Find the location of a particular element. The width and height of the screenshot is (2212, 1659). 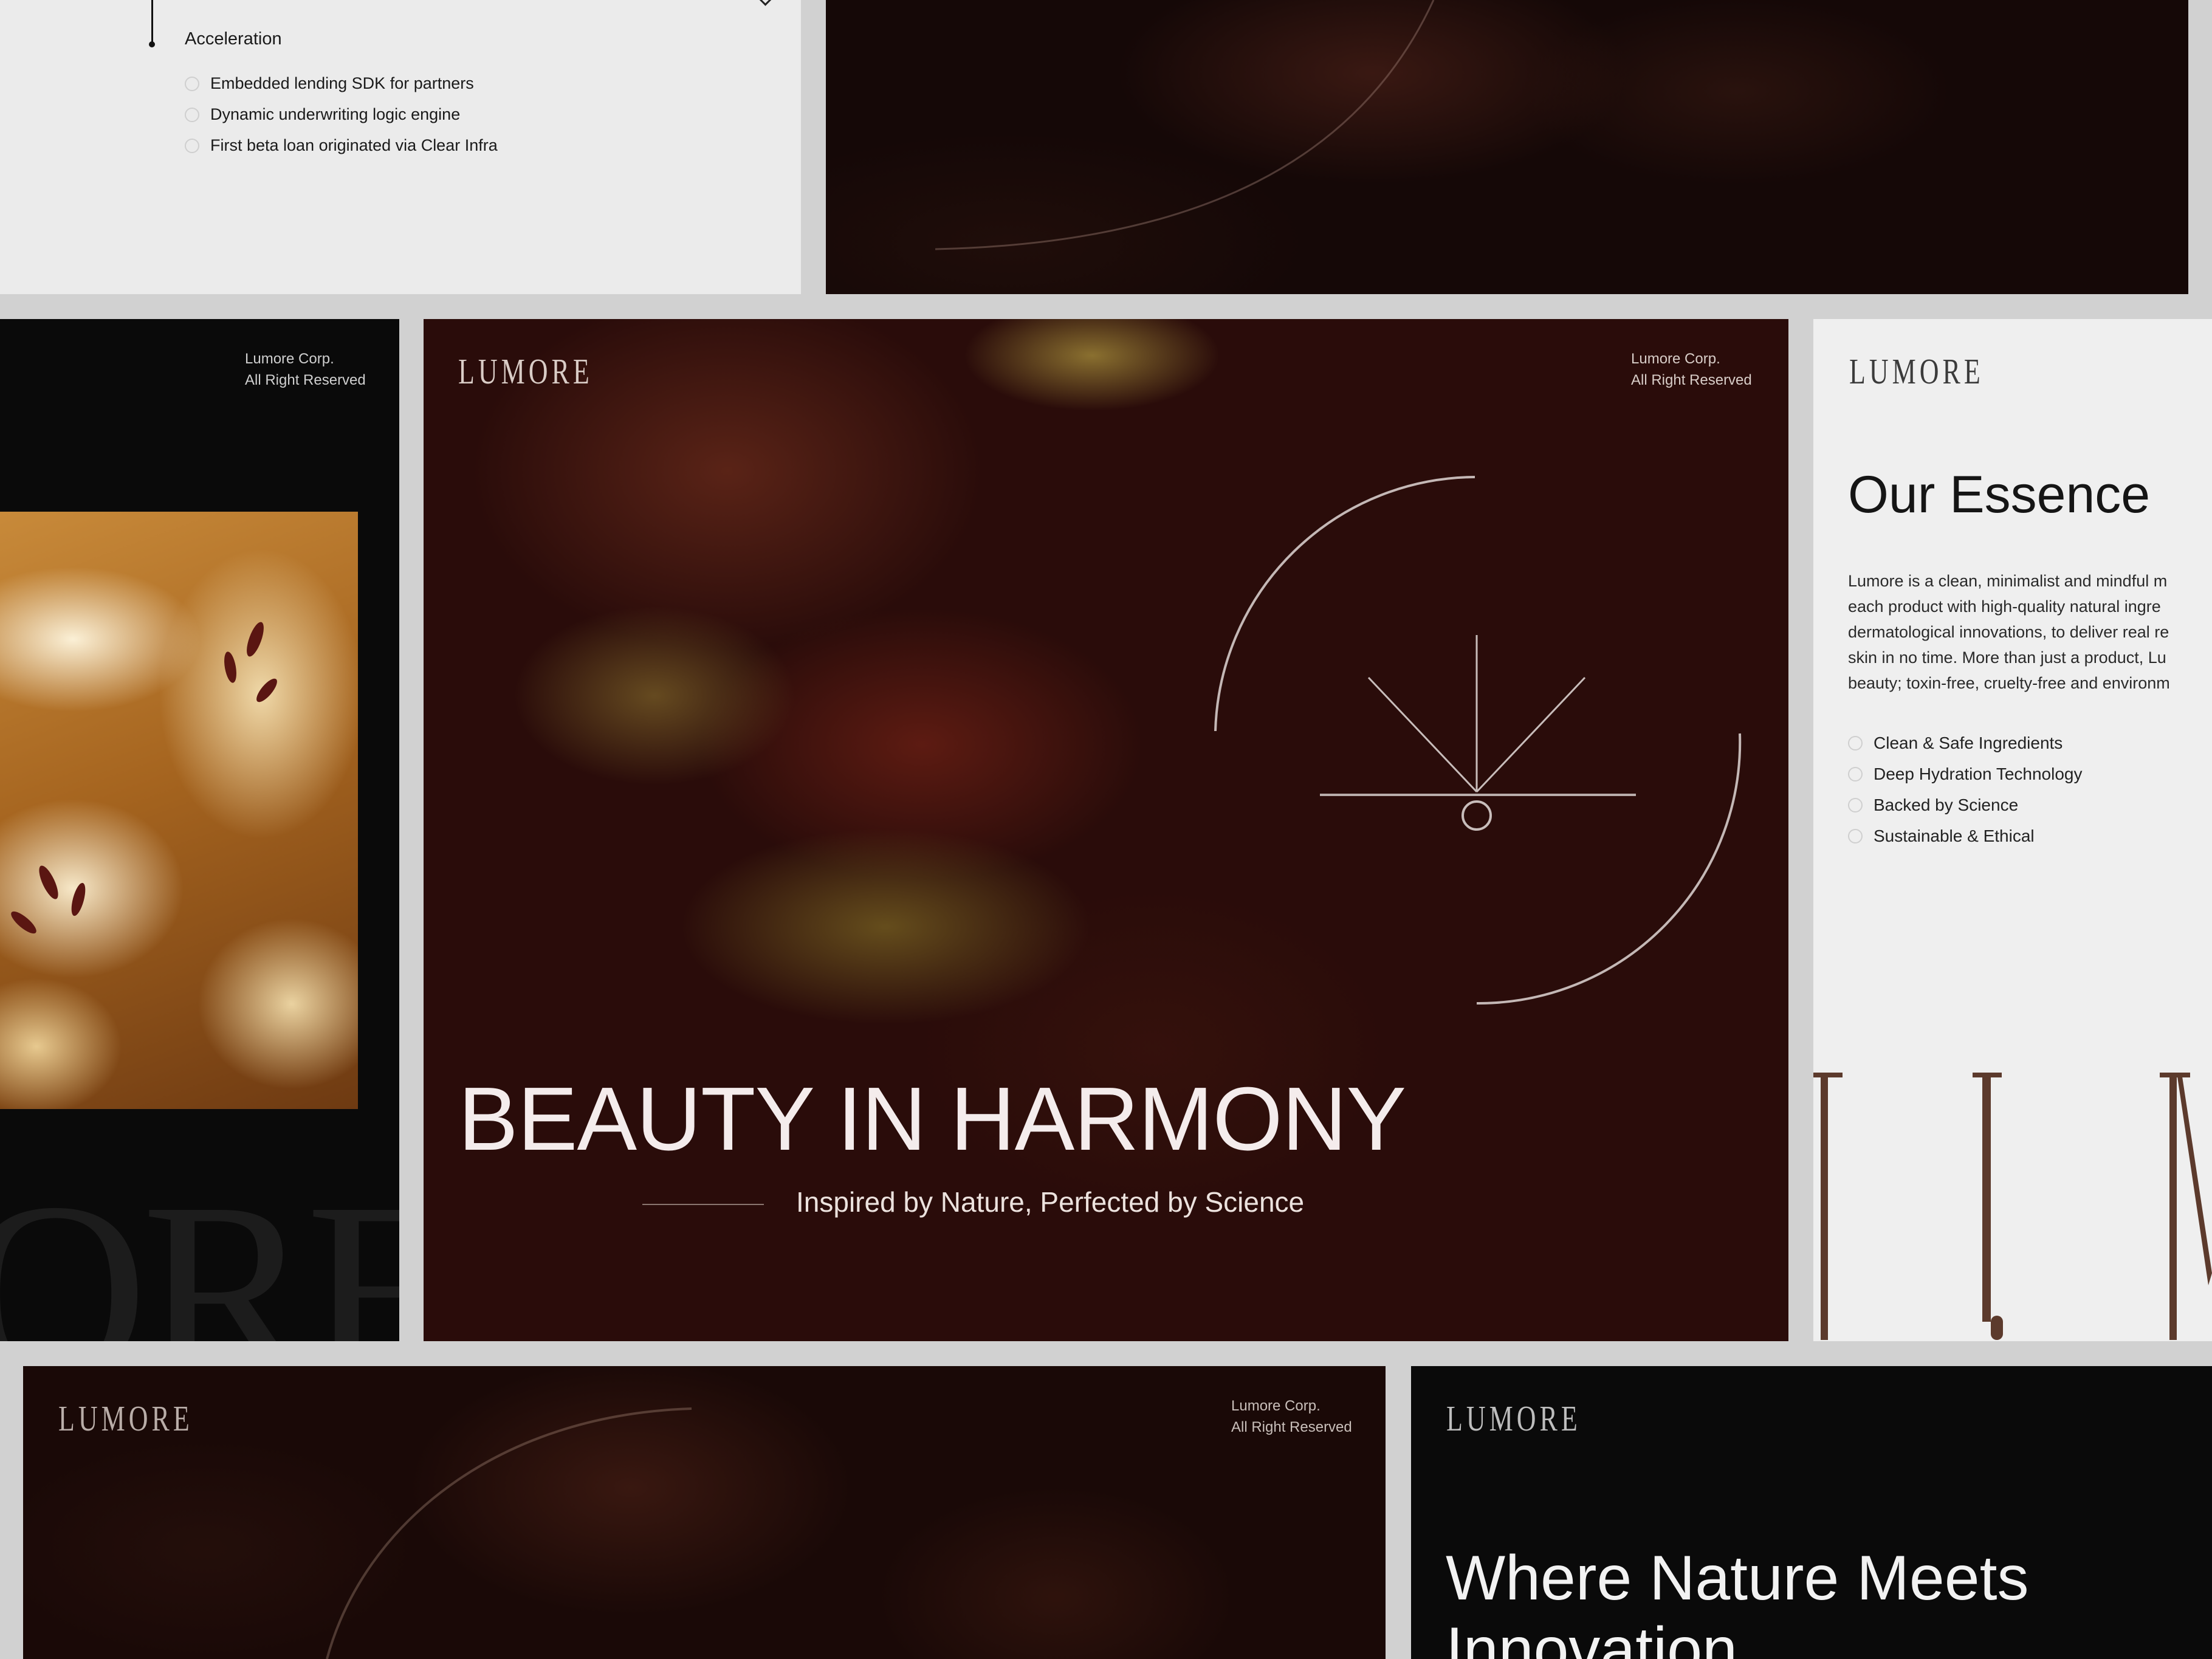

ghost-logo-letters: ORE is located at coordinates (199, 1246).